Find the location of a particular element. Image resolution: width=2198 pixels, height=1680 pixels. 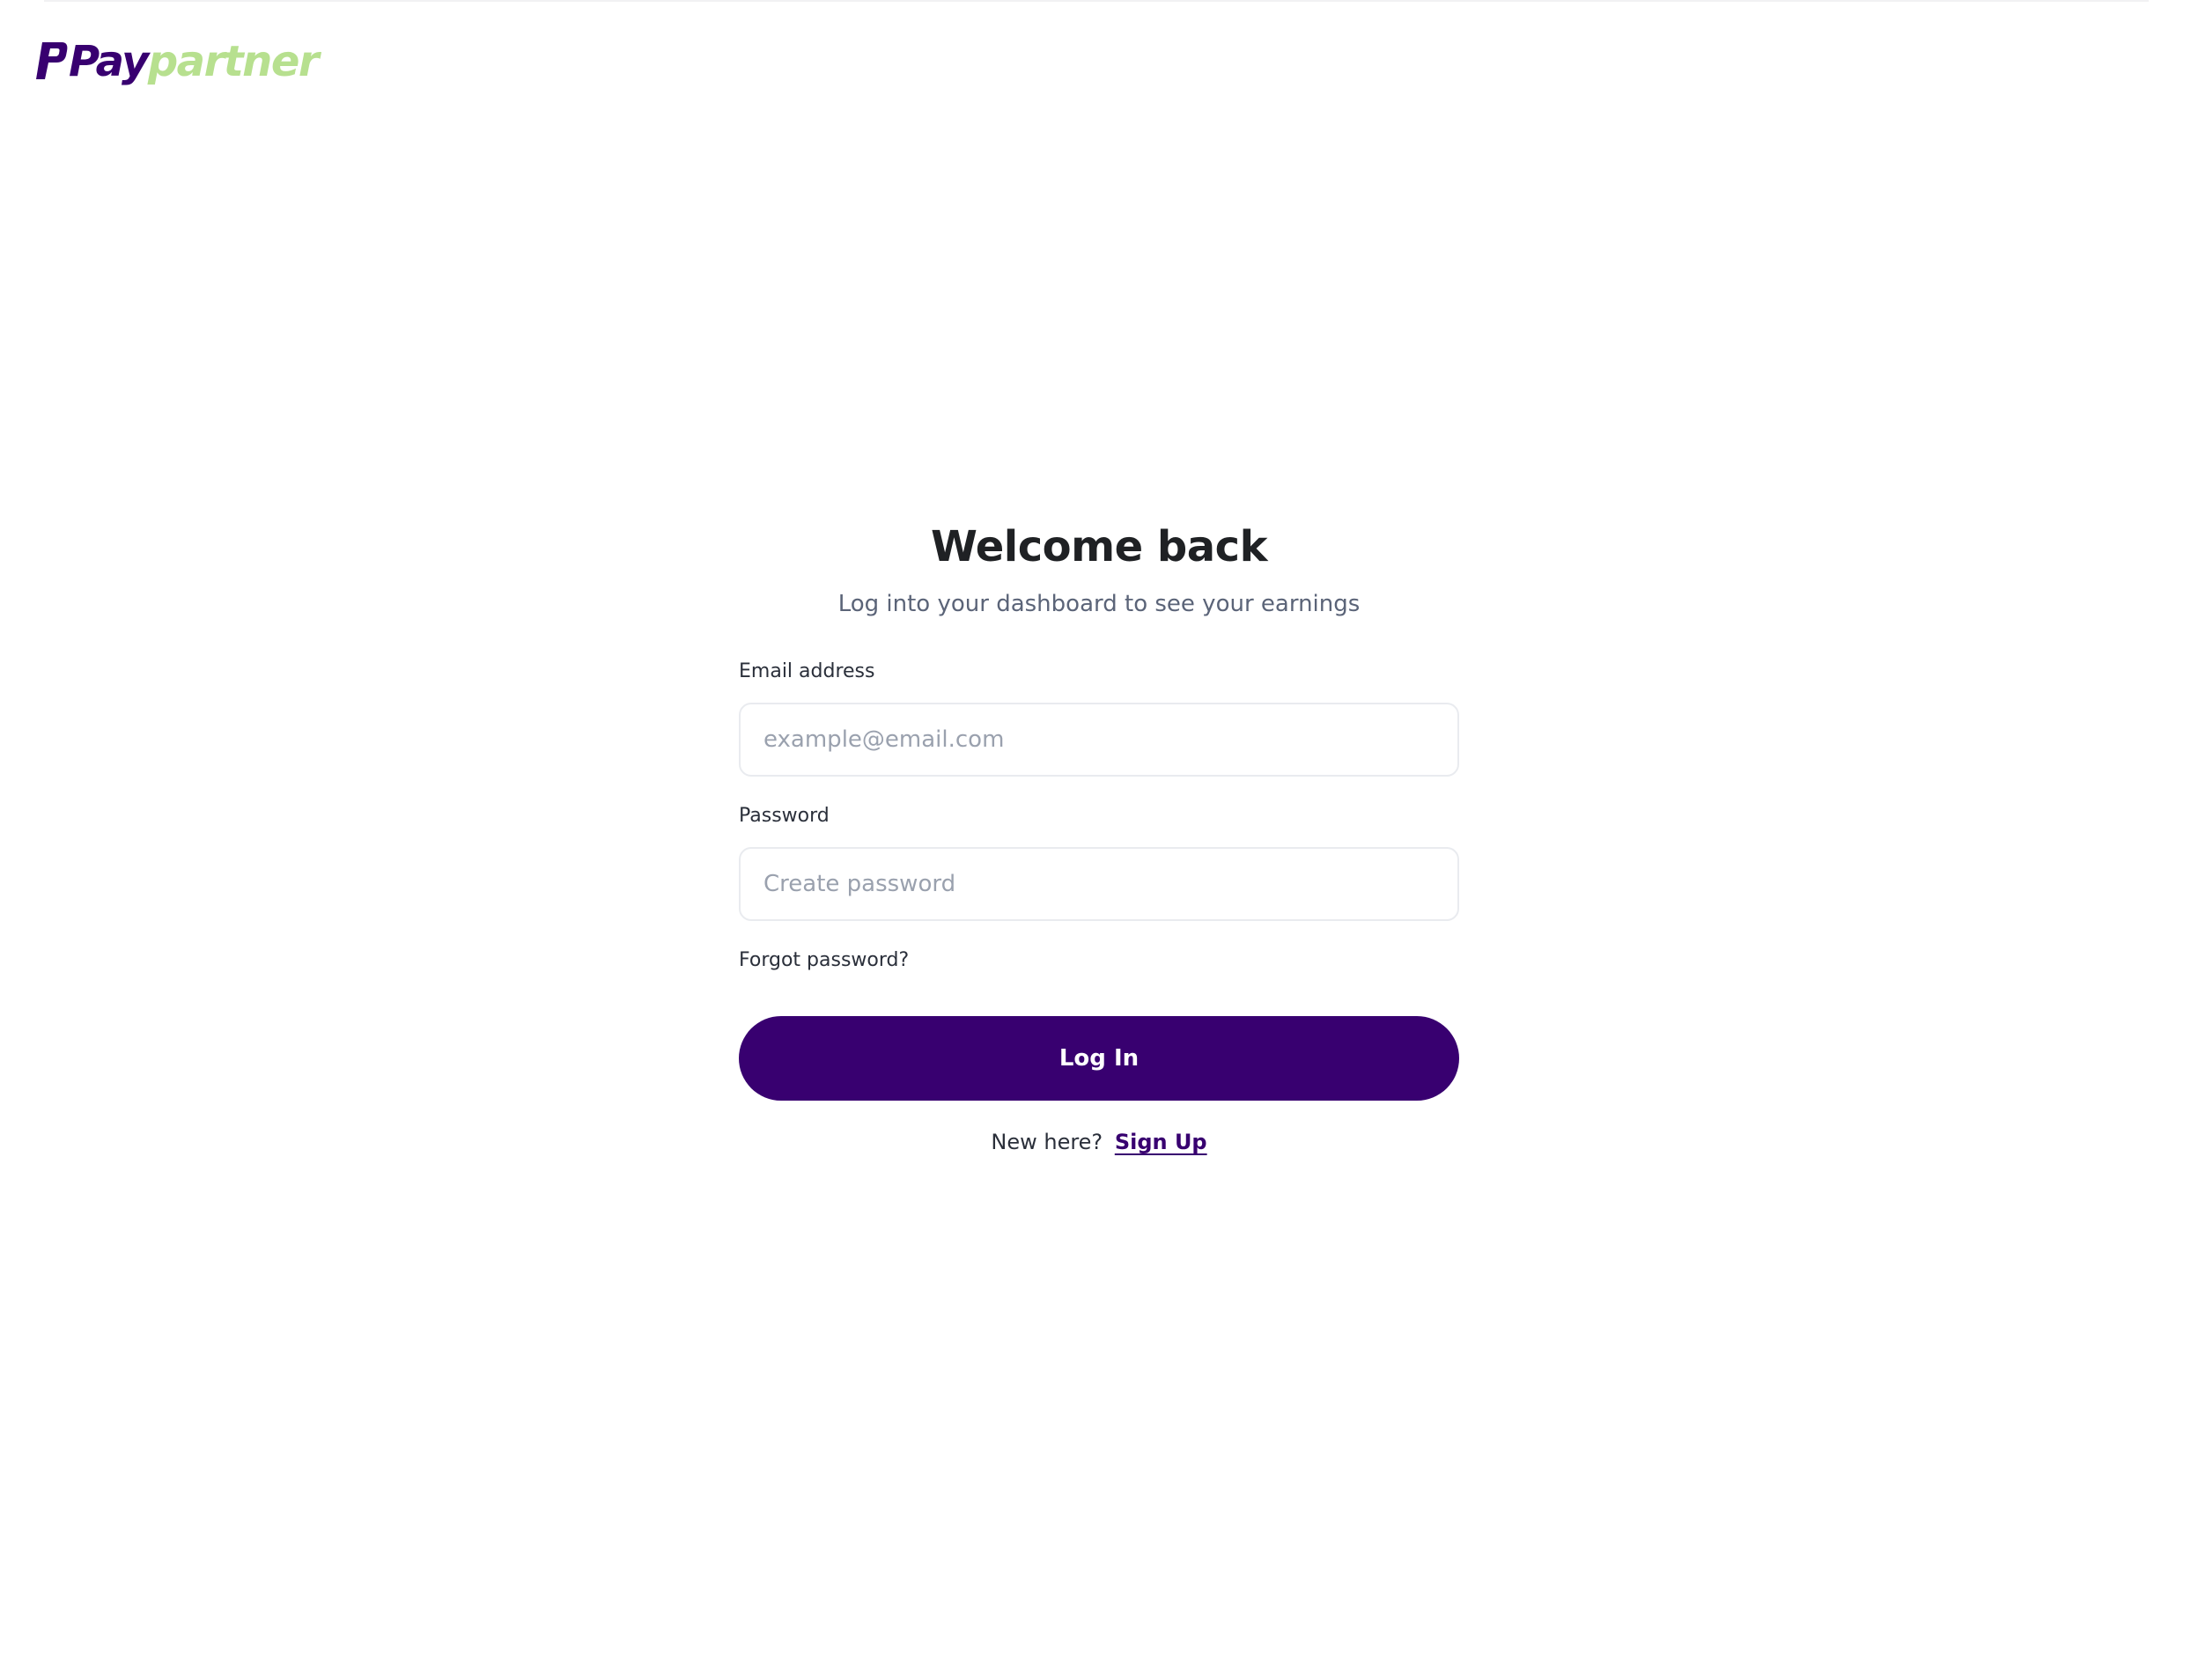

password-field-container is located at coordinates (1099, 884).